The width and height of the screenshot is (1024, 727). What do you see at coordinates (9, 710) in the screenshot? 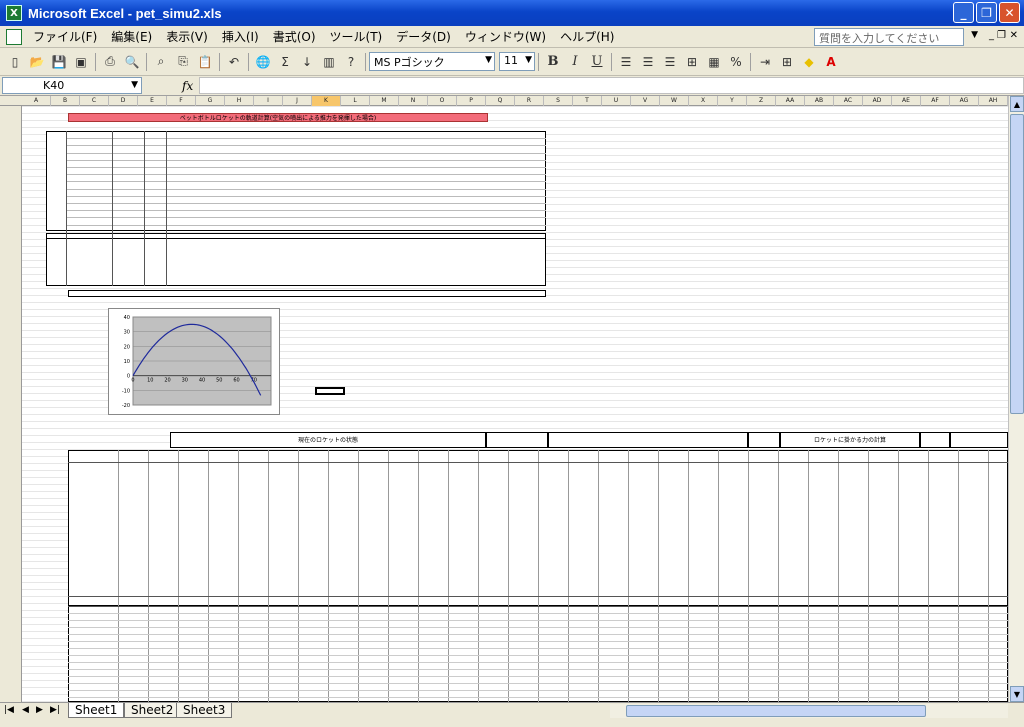
I see `first-sheet-icon: |◀` at bounding box center [9, 710].